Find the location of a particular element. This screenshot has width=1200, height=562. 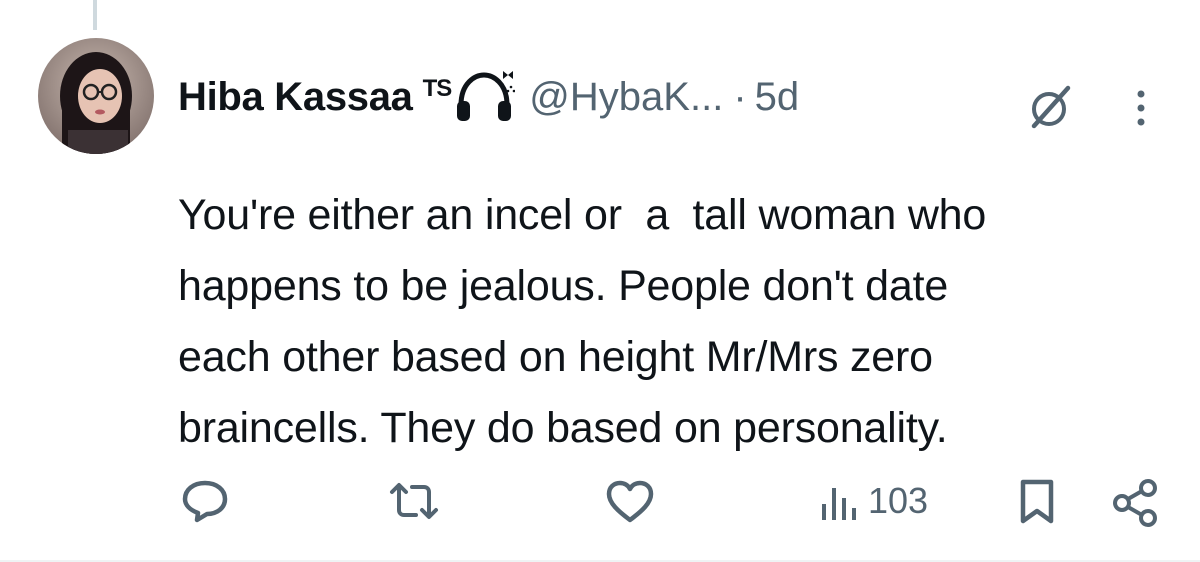

retweet-button is located at coordinates (414, 501).